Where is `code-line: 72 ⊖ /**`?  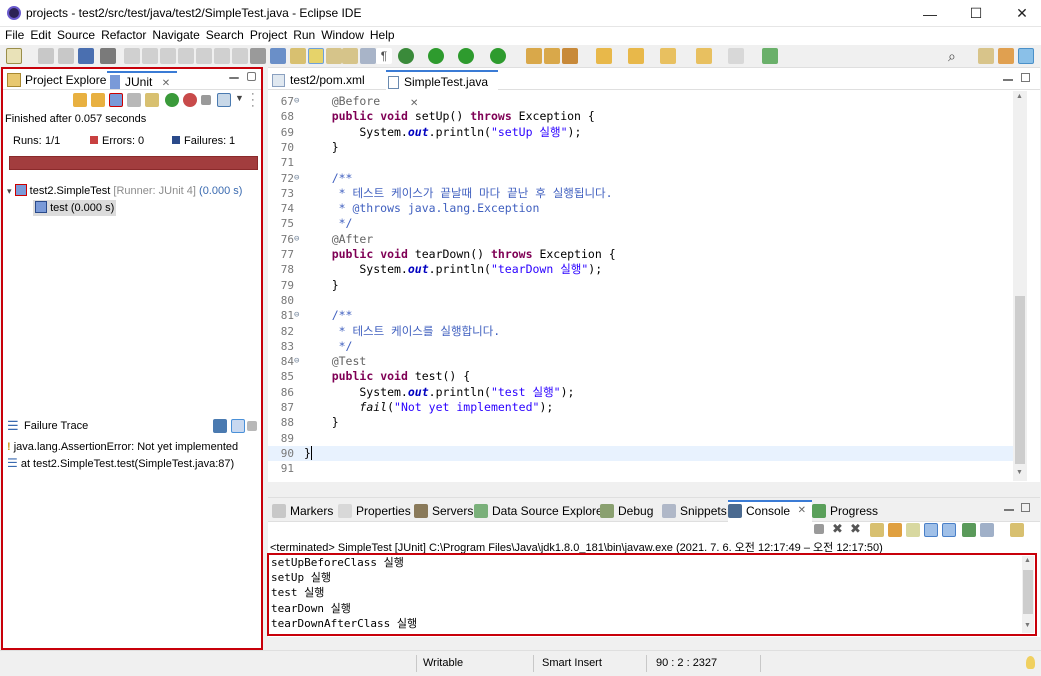 code-line: 72 ⊖ /** is located at coordinates (640, 178).